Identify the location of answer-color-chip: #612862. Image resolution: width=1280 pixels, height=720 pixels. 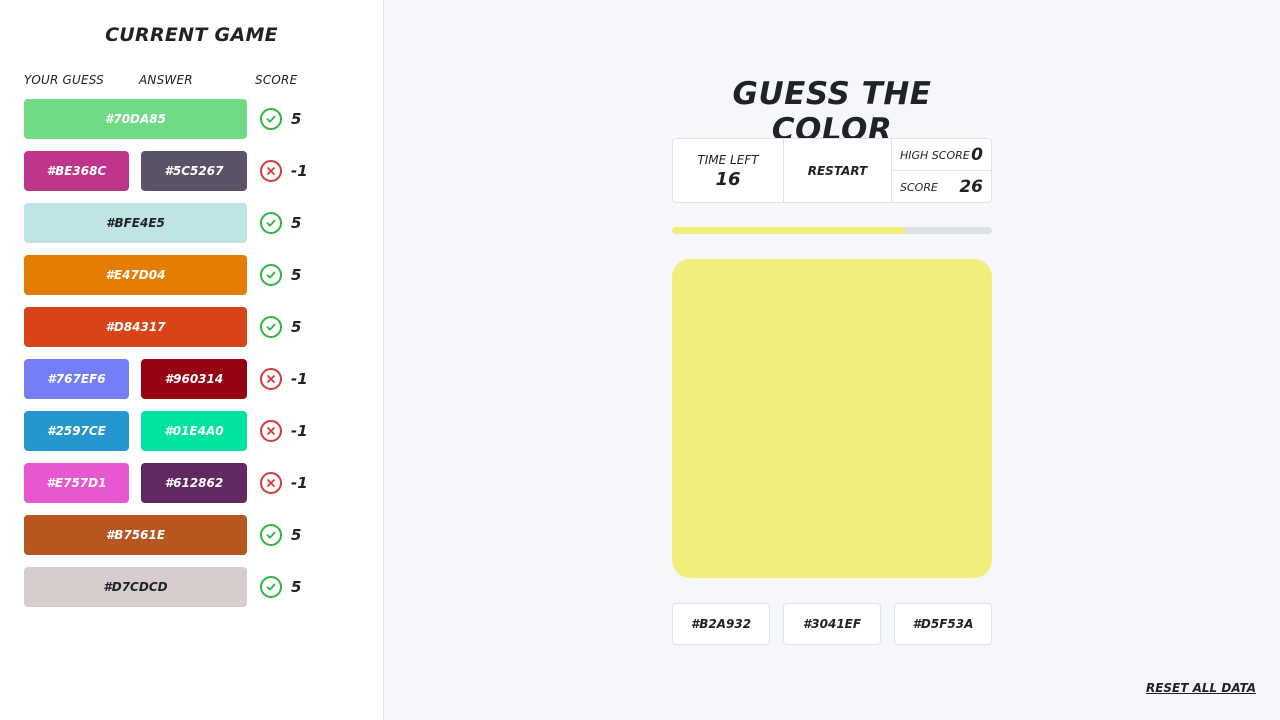
(194, 483).